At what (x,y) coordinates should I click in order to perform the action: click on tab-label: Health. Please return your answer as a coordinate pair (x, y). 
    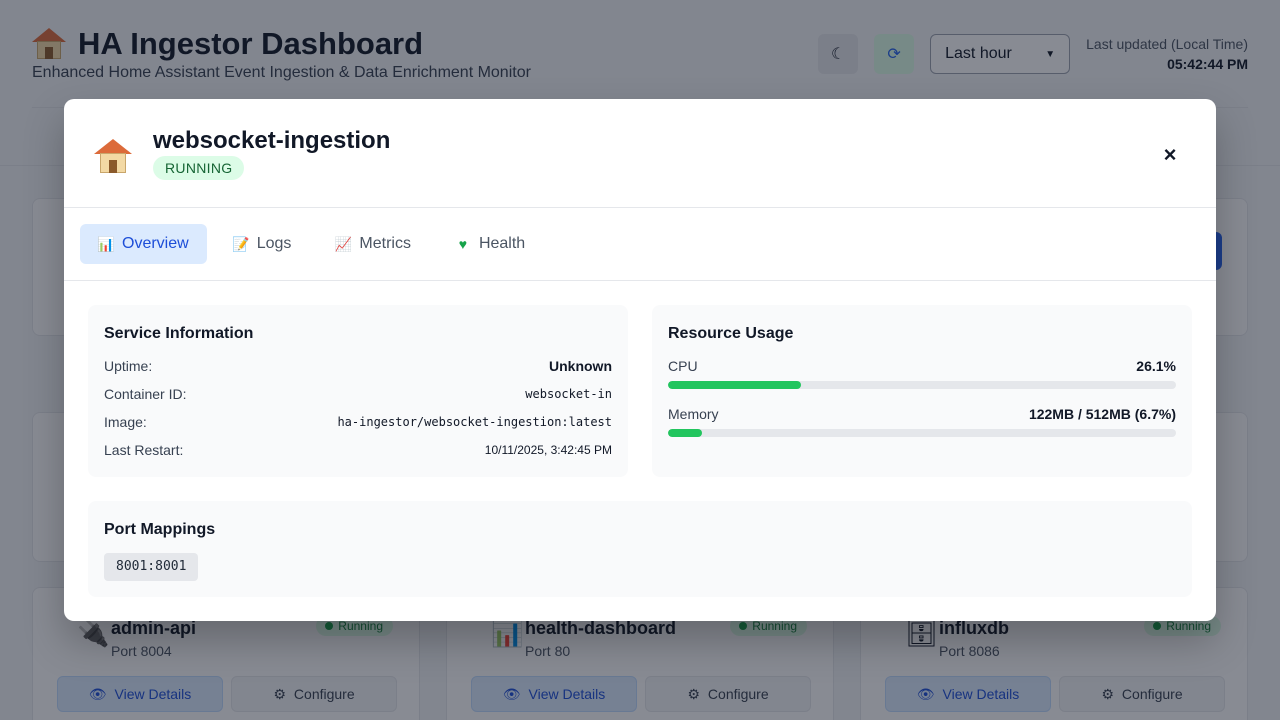
    Looking at the image, I should click on (502, 243).